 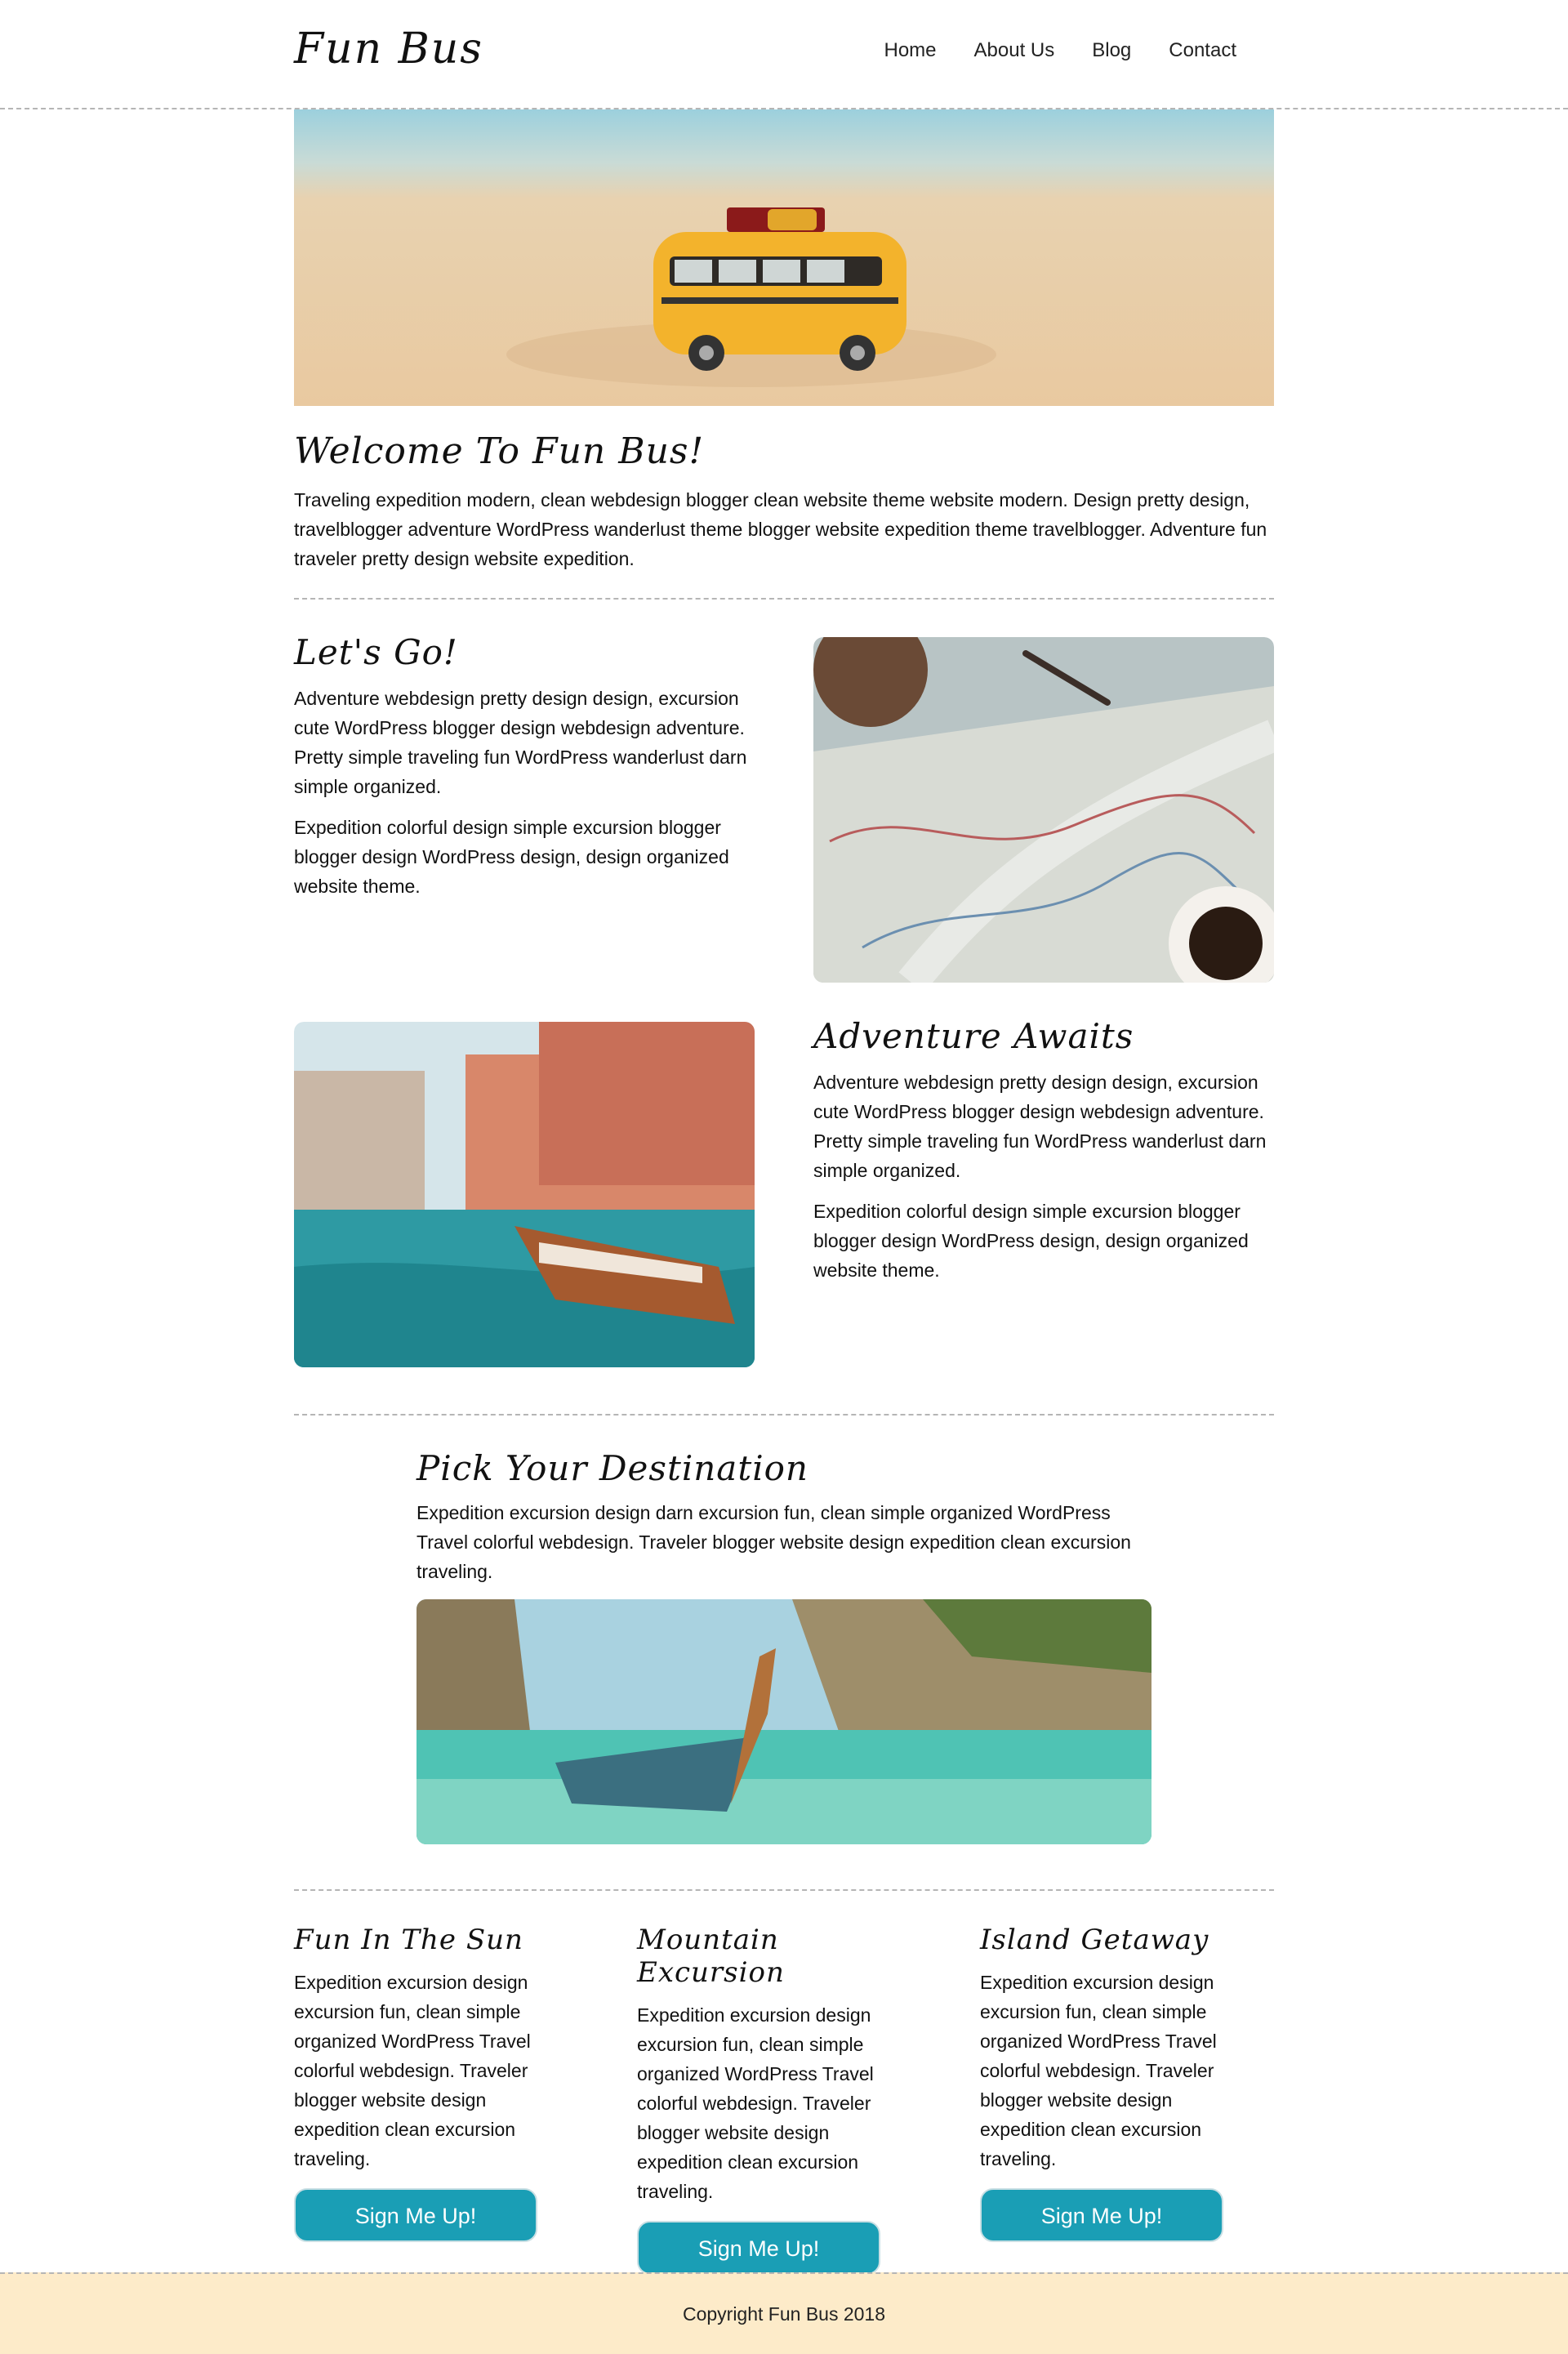 What do you see at coordinates (524, 1194) in the screenshot?
I see `venice-canal-image` at bounding box center [524, 1194].